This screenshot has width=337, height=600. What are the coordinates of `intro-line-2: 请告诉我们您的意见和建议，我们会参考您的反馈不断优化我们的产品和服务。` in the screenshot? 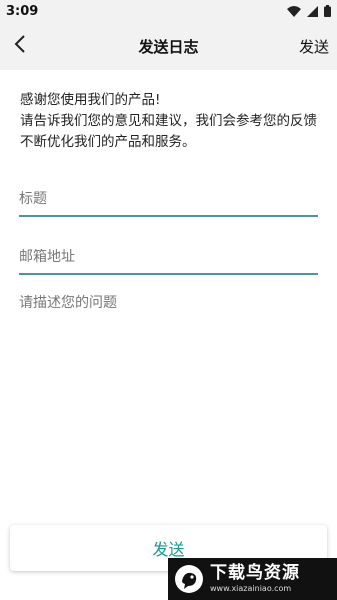 It's located at (168, 131).